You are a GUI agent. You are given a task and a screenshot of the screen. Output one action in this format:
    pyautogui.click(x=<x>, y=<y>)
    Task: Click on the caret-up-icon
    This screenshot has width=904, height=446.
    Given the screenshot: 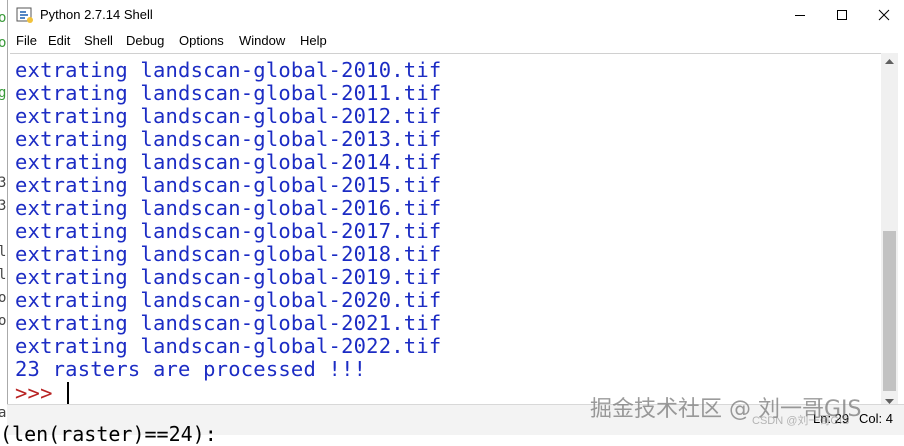 What is the action you would take?
    pyautogui.click(x=889, y=61)
    